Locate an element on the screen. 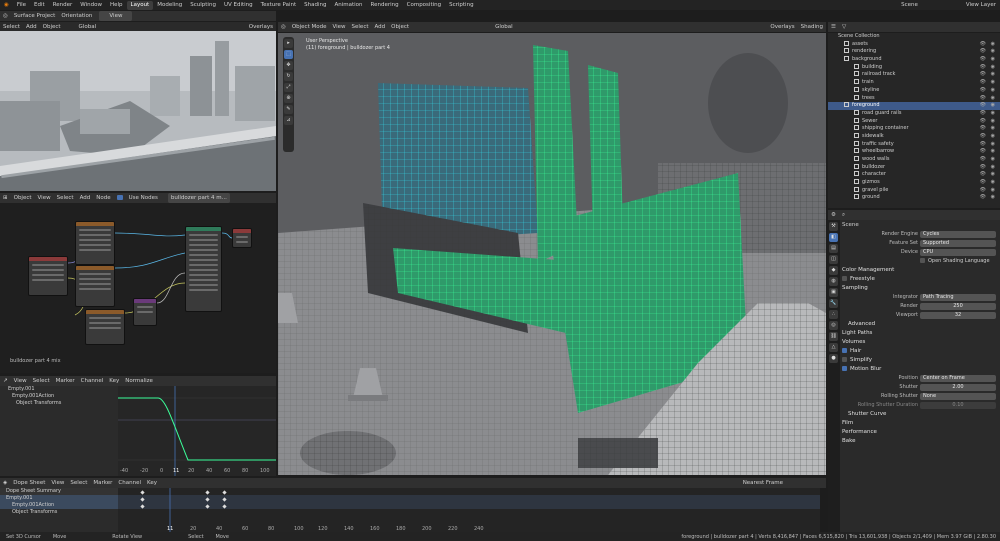  menu-render: Render is located at coordinates (63, 5).